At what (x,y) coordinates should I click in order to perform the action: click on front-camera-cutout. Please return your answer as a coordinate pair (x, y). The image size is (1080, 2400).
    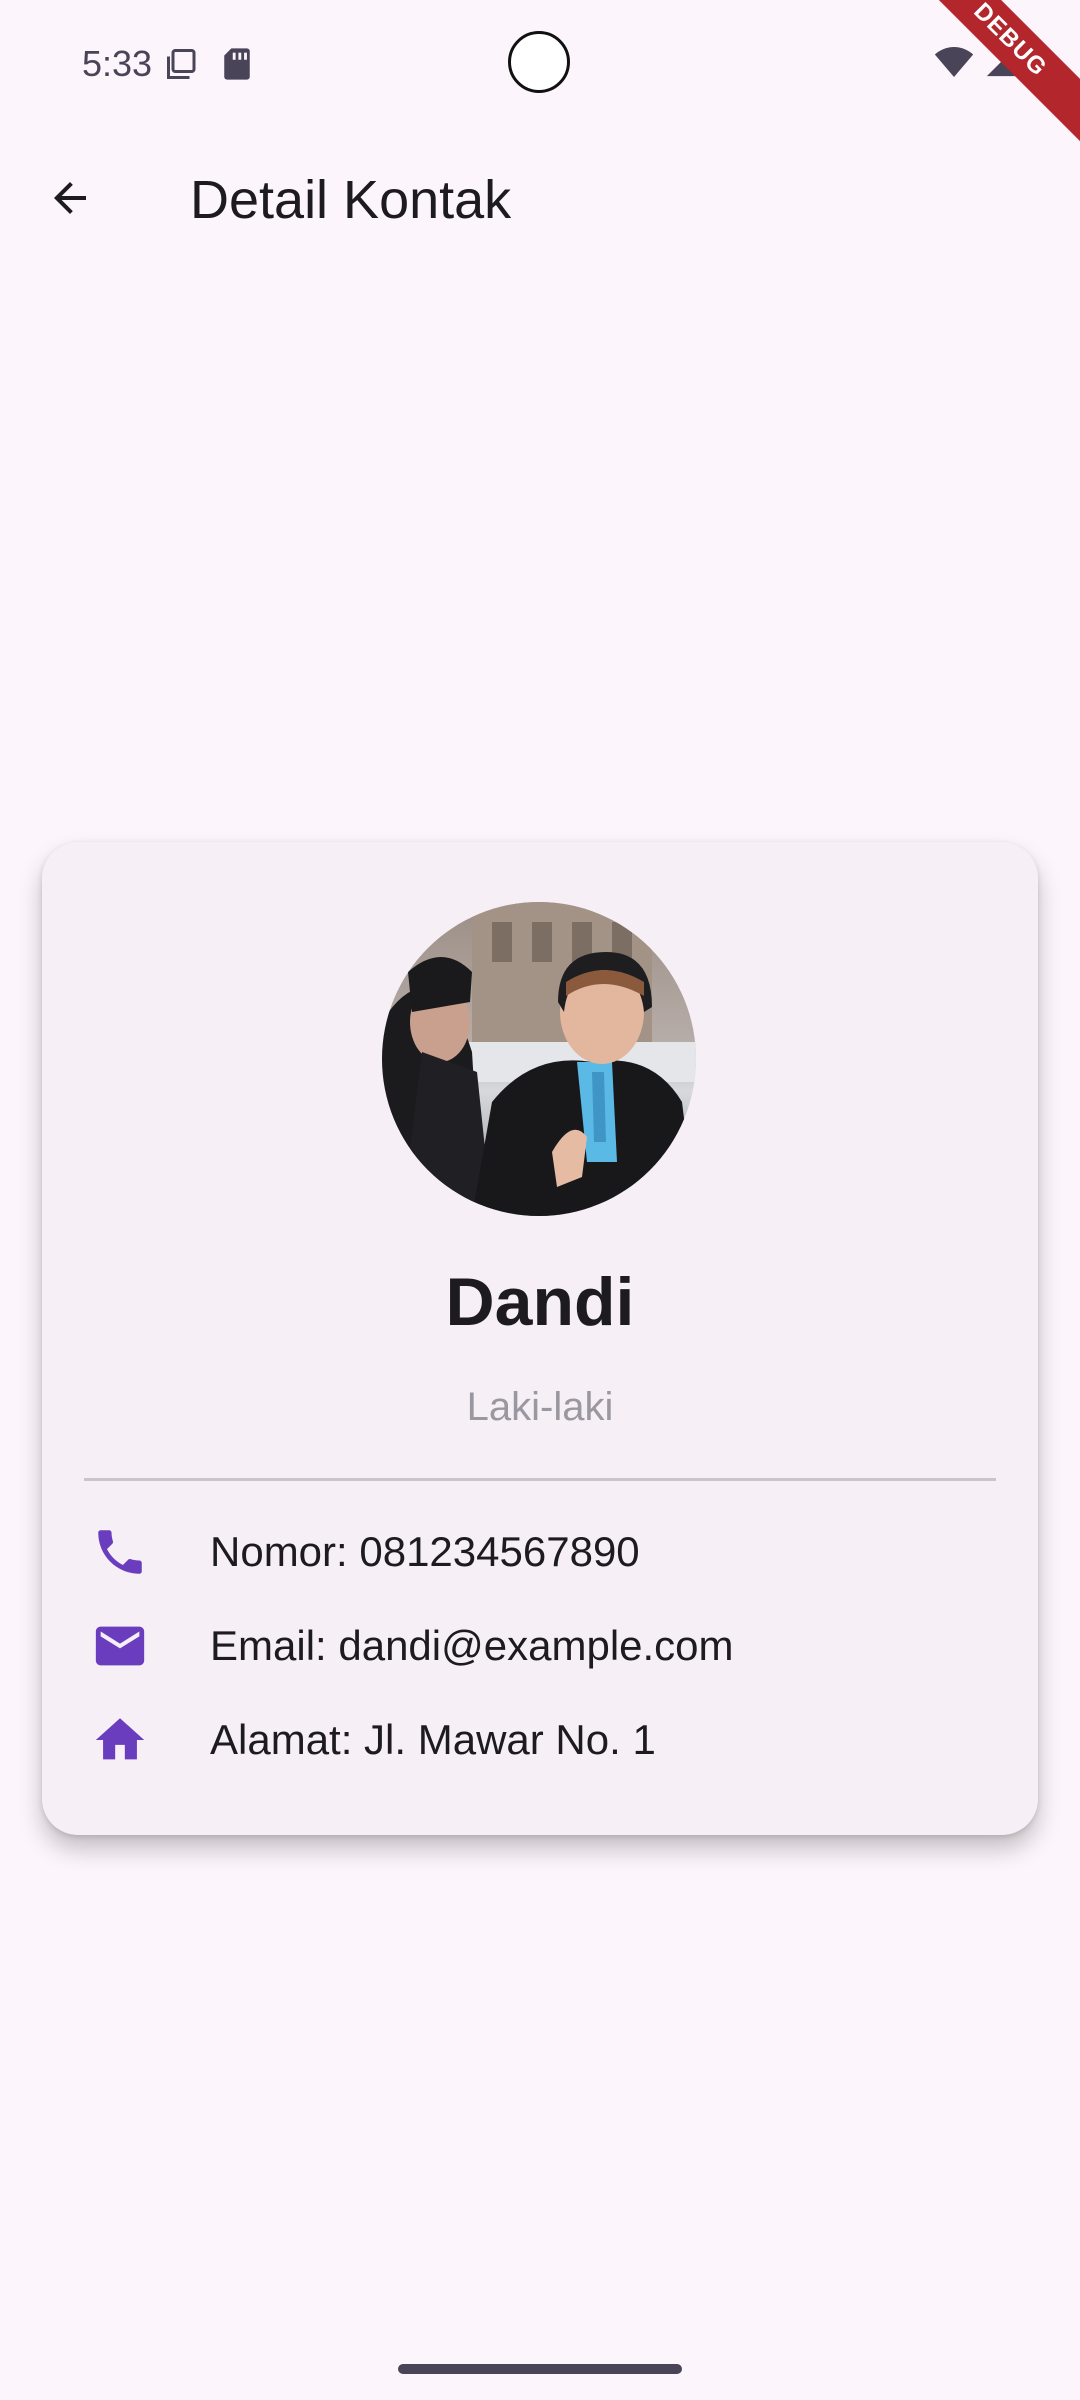
    Looking at the image, I should click on (539, 62).